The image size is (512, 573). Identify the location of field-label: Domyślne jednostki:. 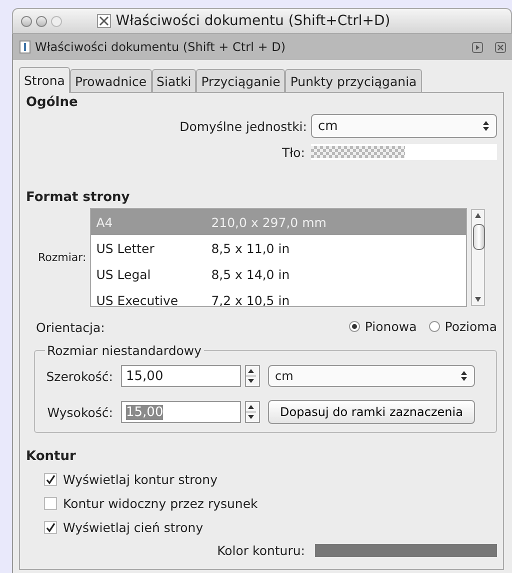
(243, 126).